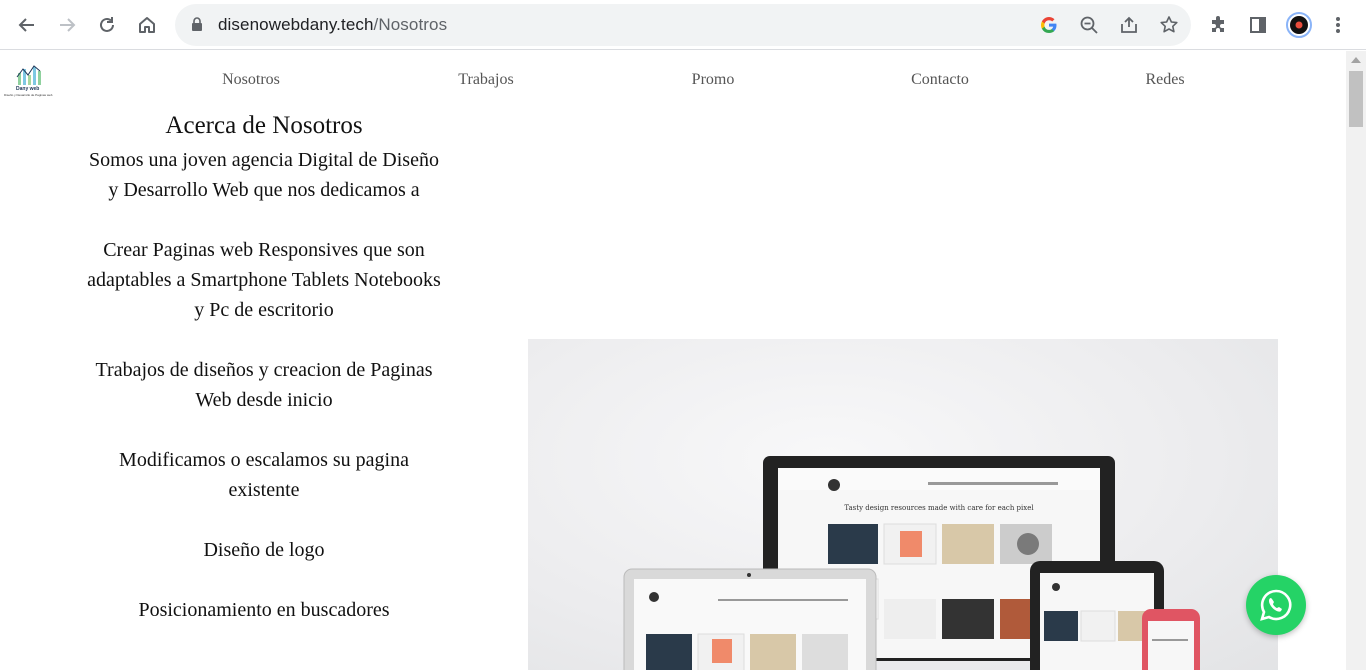  Describe the element at coordinates (264, 125) in the screenshot. I see `about-title: Acerca de Nosotros` at that location.